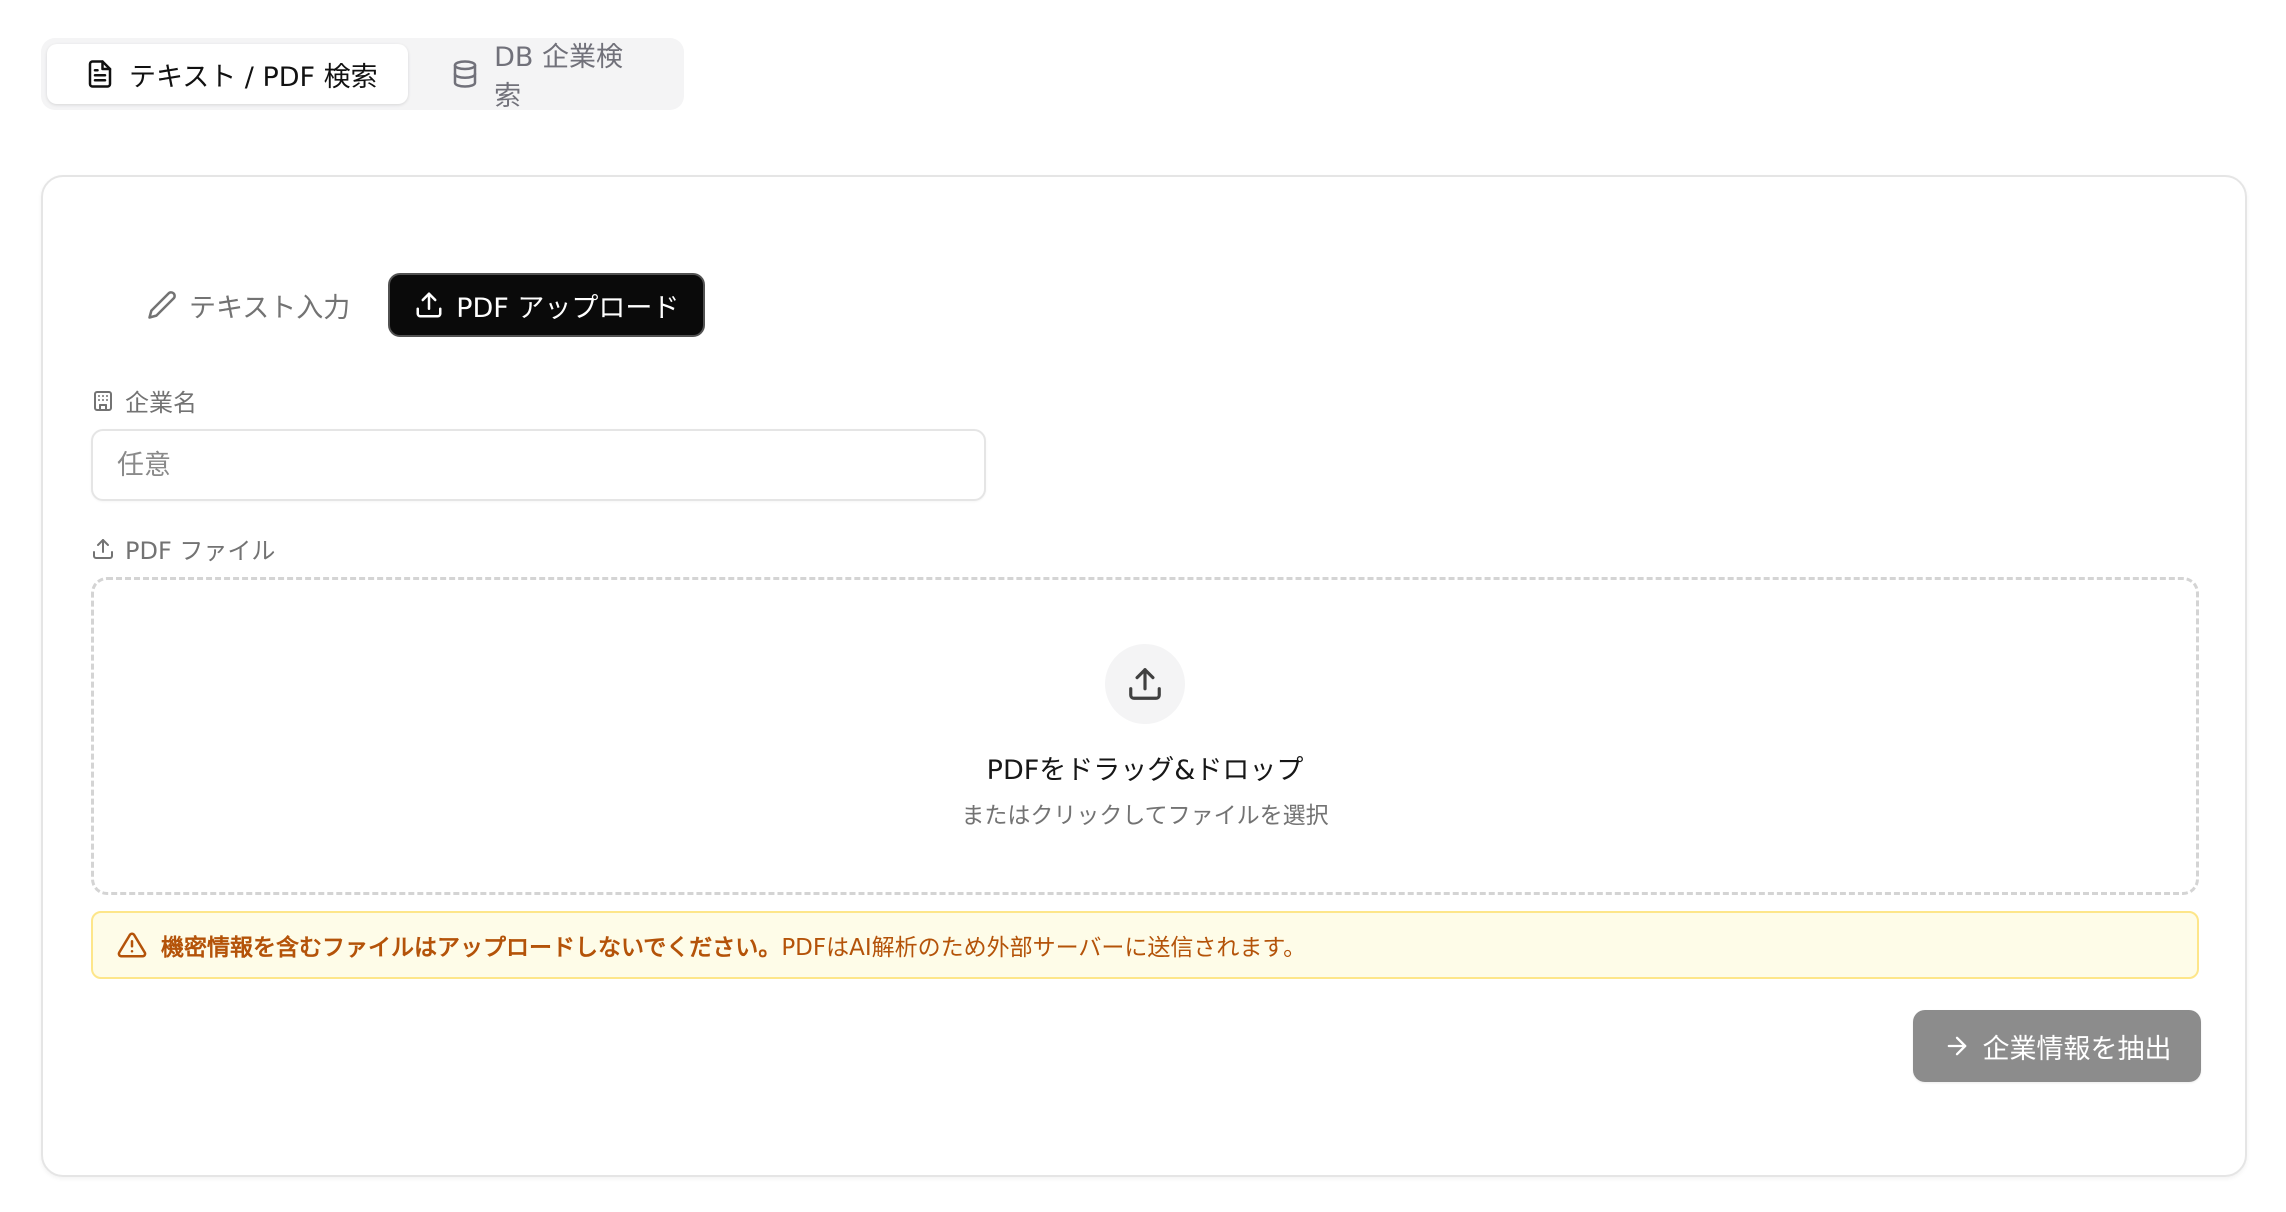  Describe the element at coordinates (132, 945) in the screenshot. I see `alert-triangle-icon` at that location.